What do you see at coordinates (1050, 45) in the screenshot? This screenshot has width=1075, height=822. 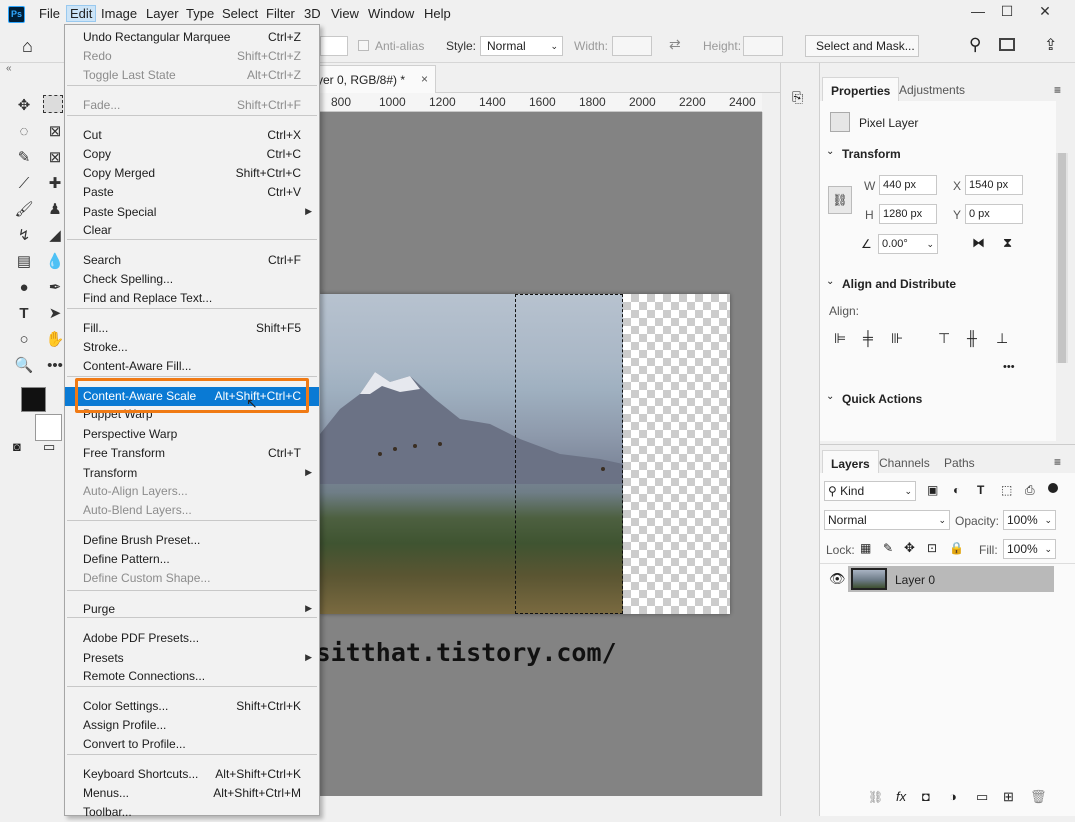 I see `share-icon: ⇪` at bounding box center [1050, 45].